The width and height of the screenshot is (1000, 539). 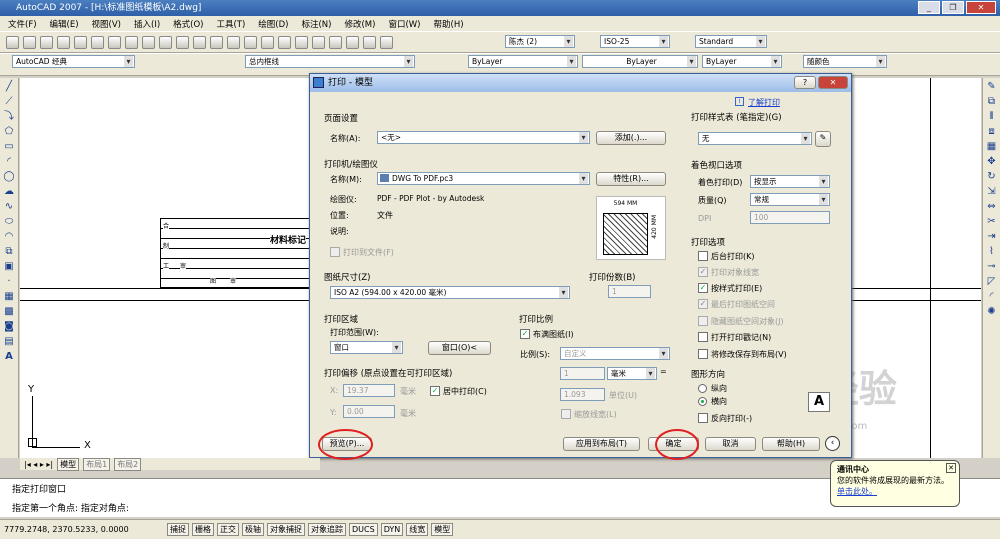 What do you see at coordinates (992, 117) in the screenshot?
I see `mirror-icon: ⫴` at bounding box center [992, 117].